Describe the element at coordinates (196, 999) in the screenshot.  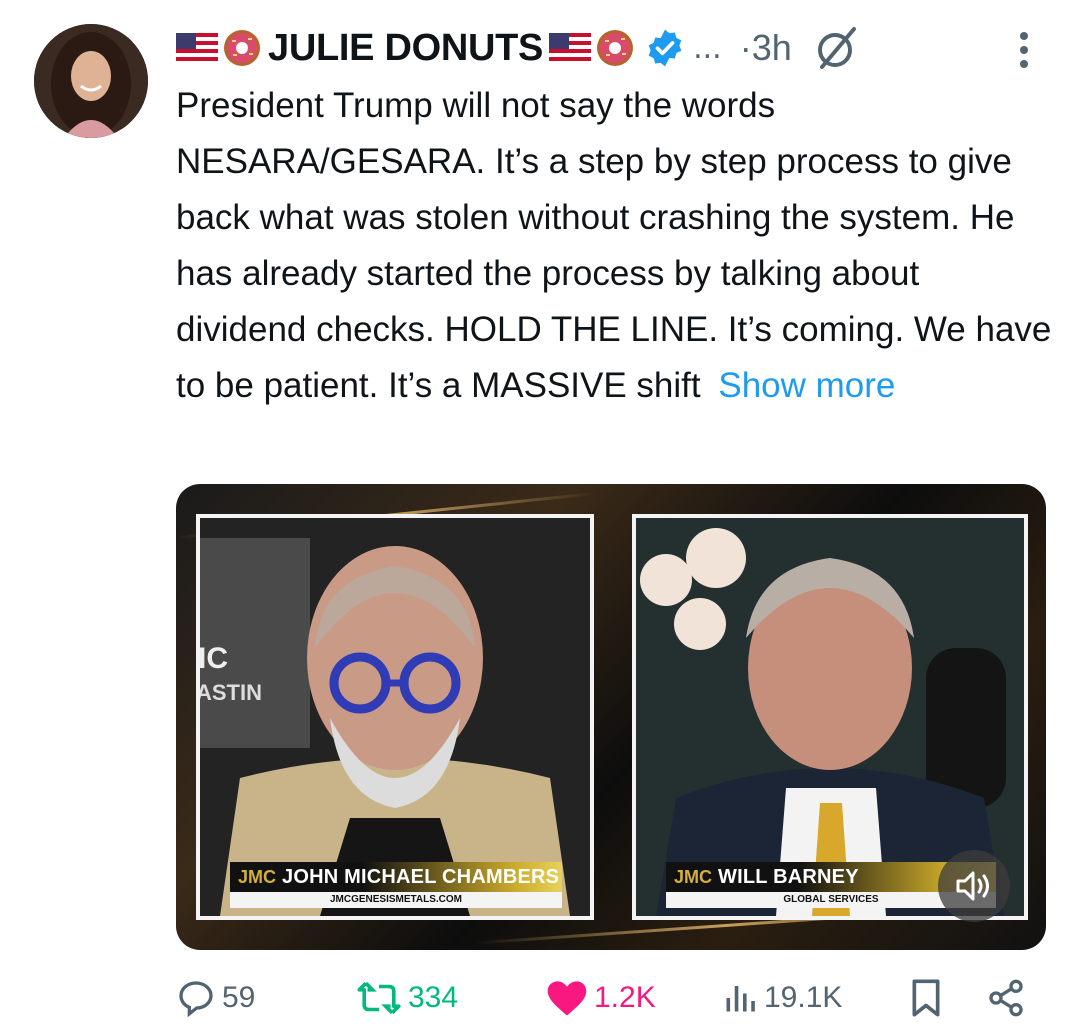
I see `reply-icon` at that location.